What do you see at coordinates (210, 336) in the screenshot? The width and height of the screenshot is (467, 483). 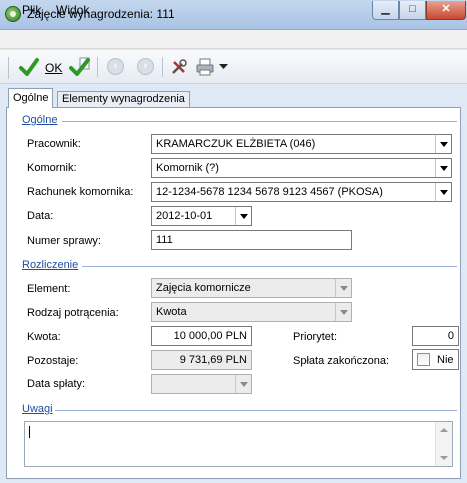 I see `kwota-value: 10 000,00 PLN` at bounding box center [210, 336].